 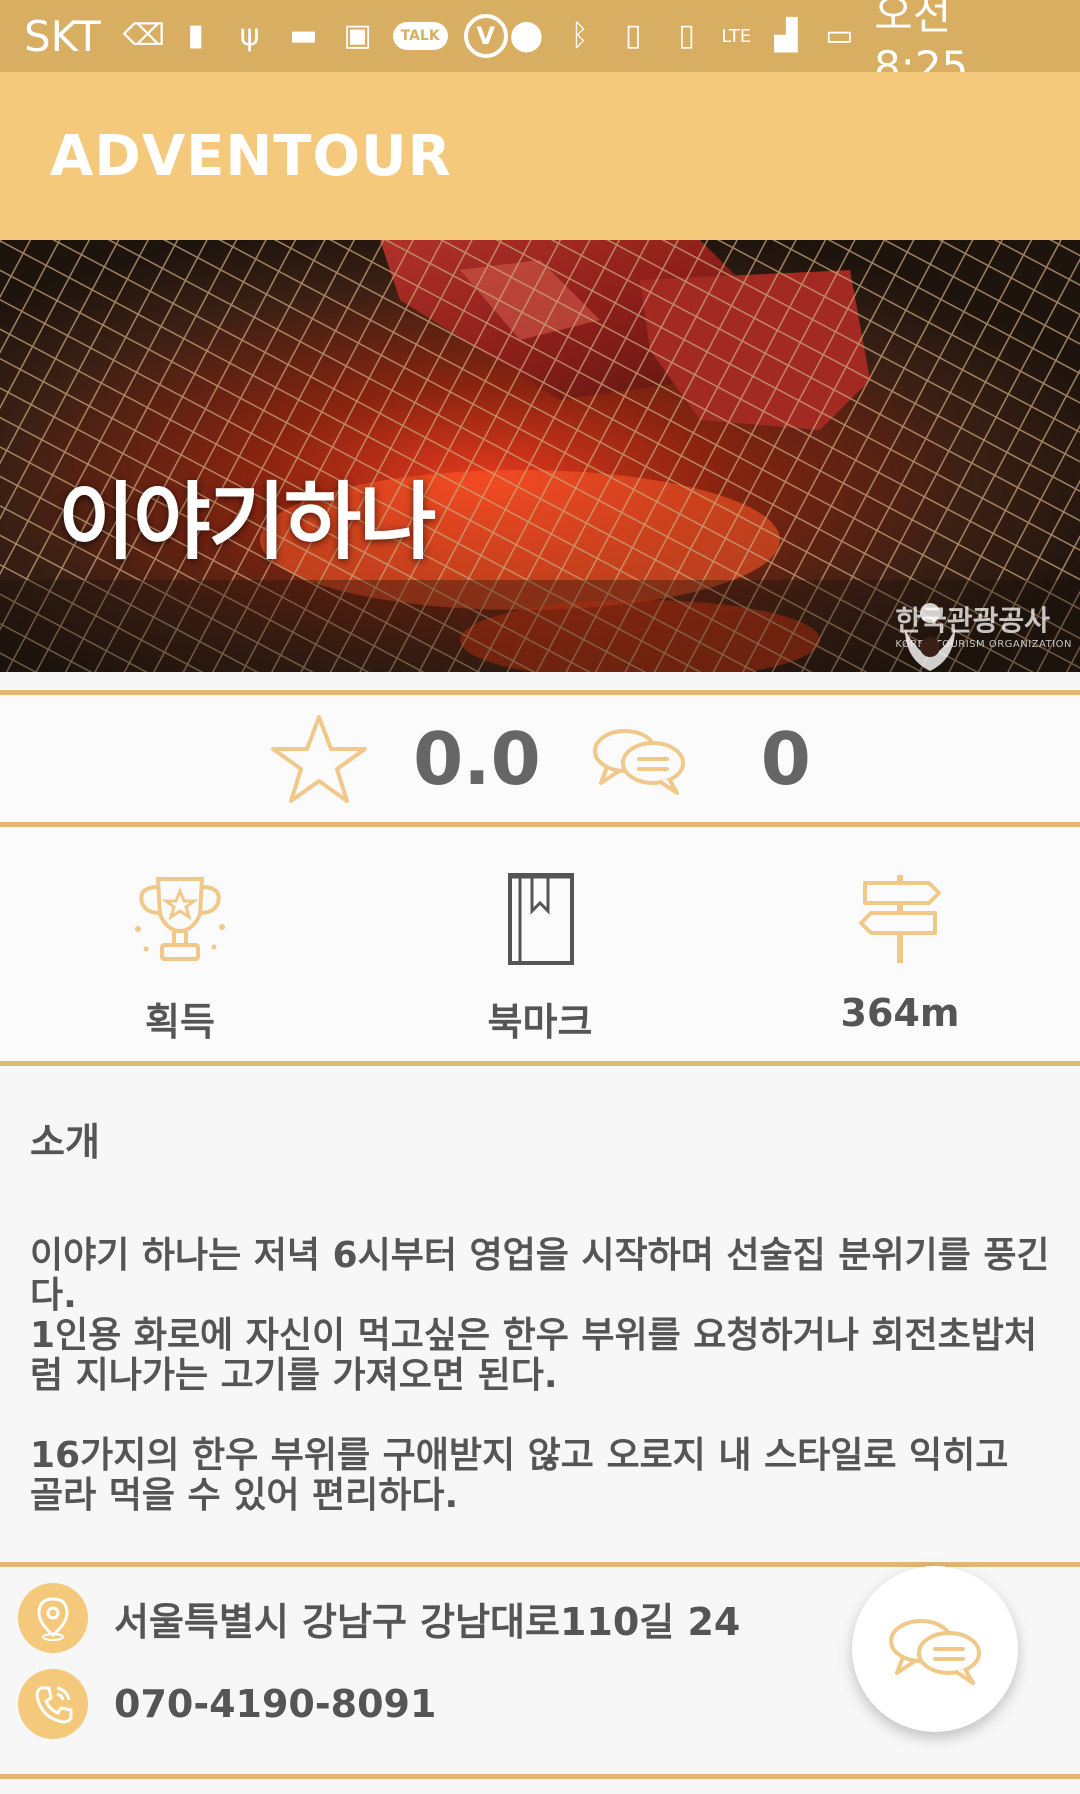 What do you see at coordinates (319, 759) in the screenshot?
I see `star-icon` at bounding box center [319, 759].